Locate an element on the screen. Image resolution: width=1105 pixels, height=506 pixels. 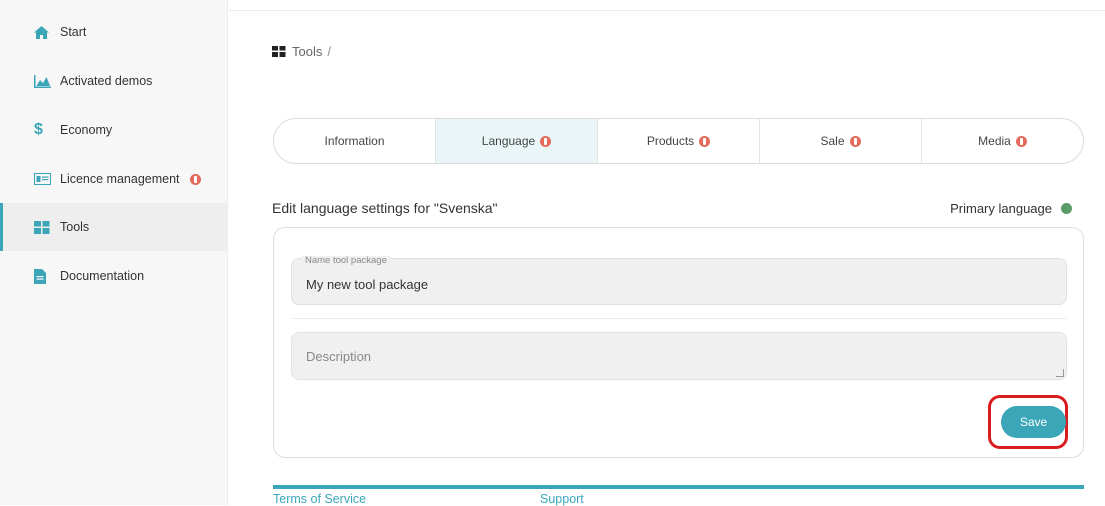
breadcrumb: Tools / is located at coordinates (301, 51).